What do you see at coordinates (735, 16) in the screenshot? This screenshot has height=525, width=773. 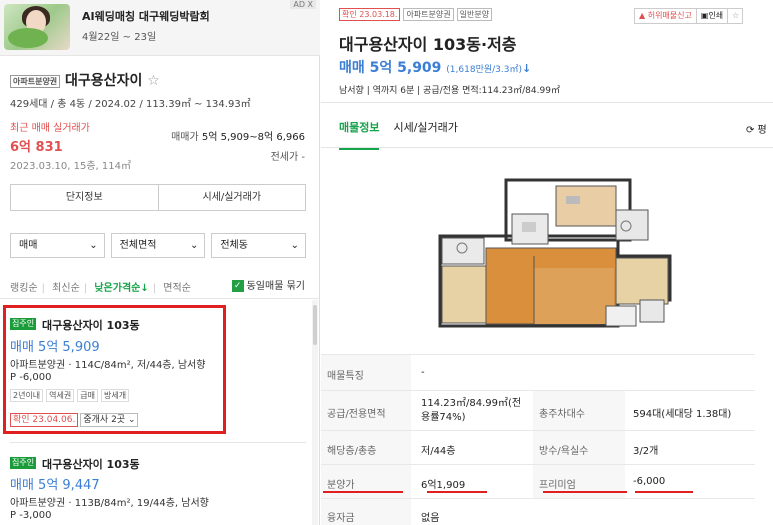 I see `favorite-icon: ☆` at bounding box center [735, 16].